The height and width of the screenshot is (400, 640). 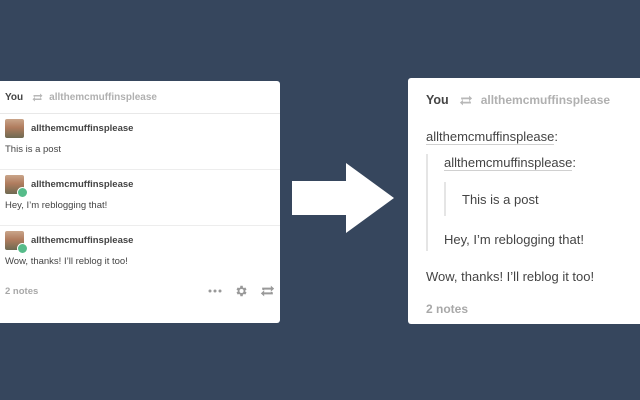 I want to click on inner-blockquote: This is a post, so click(x=533, y=199).